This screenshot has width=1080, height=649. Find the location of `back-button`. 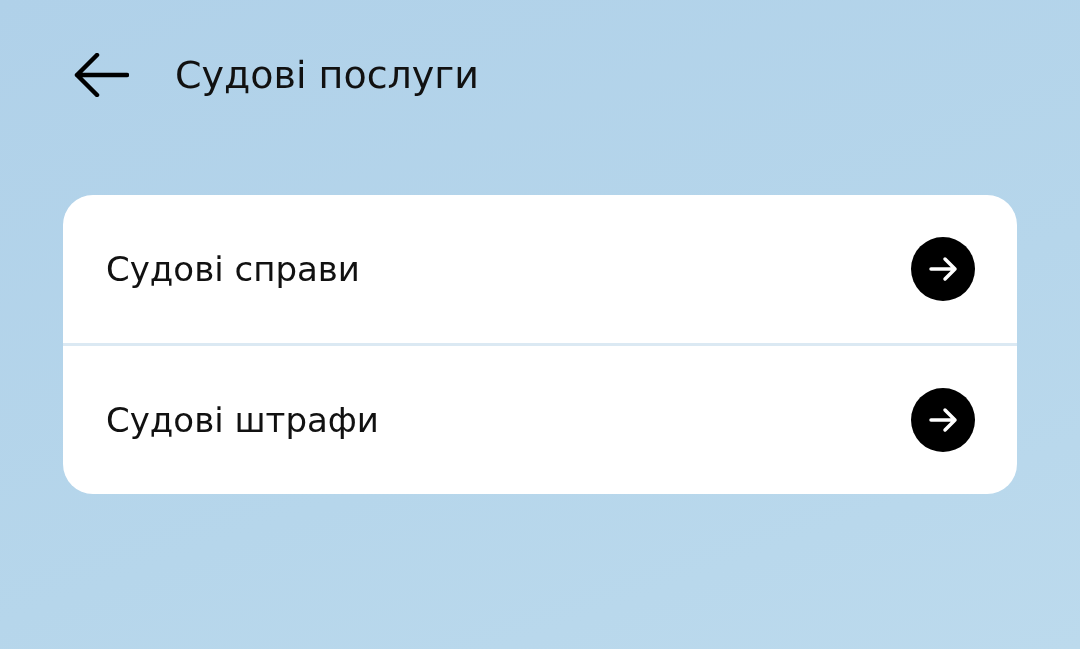

back-button is located at coordinates (101, 75).